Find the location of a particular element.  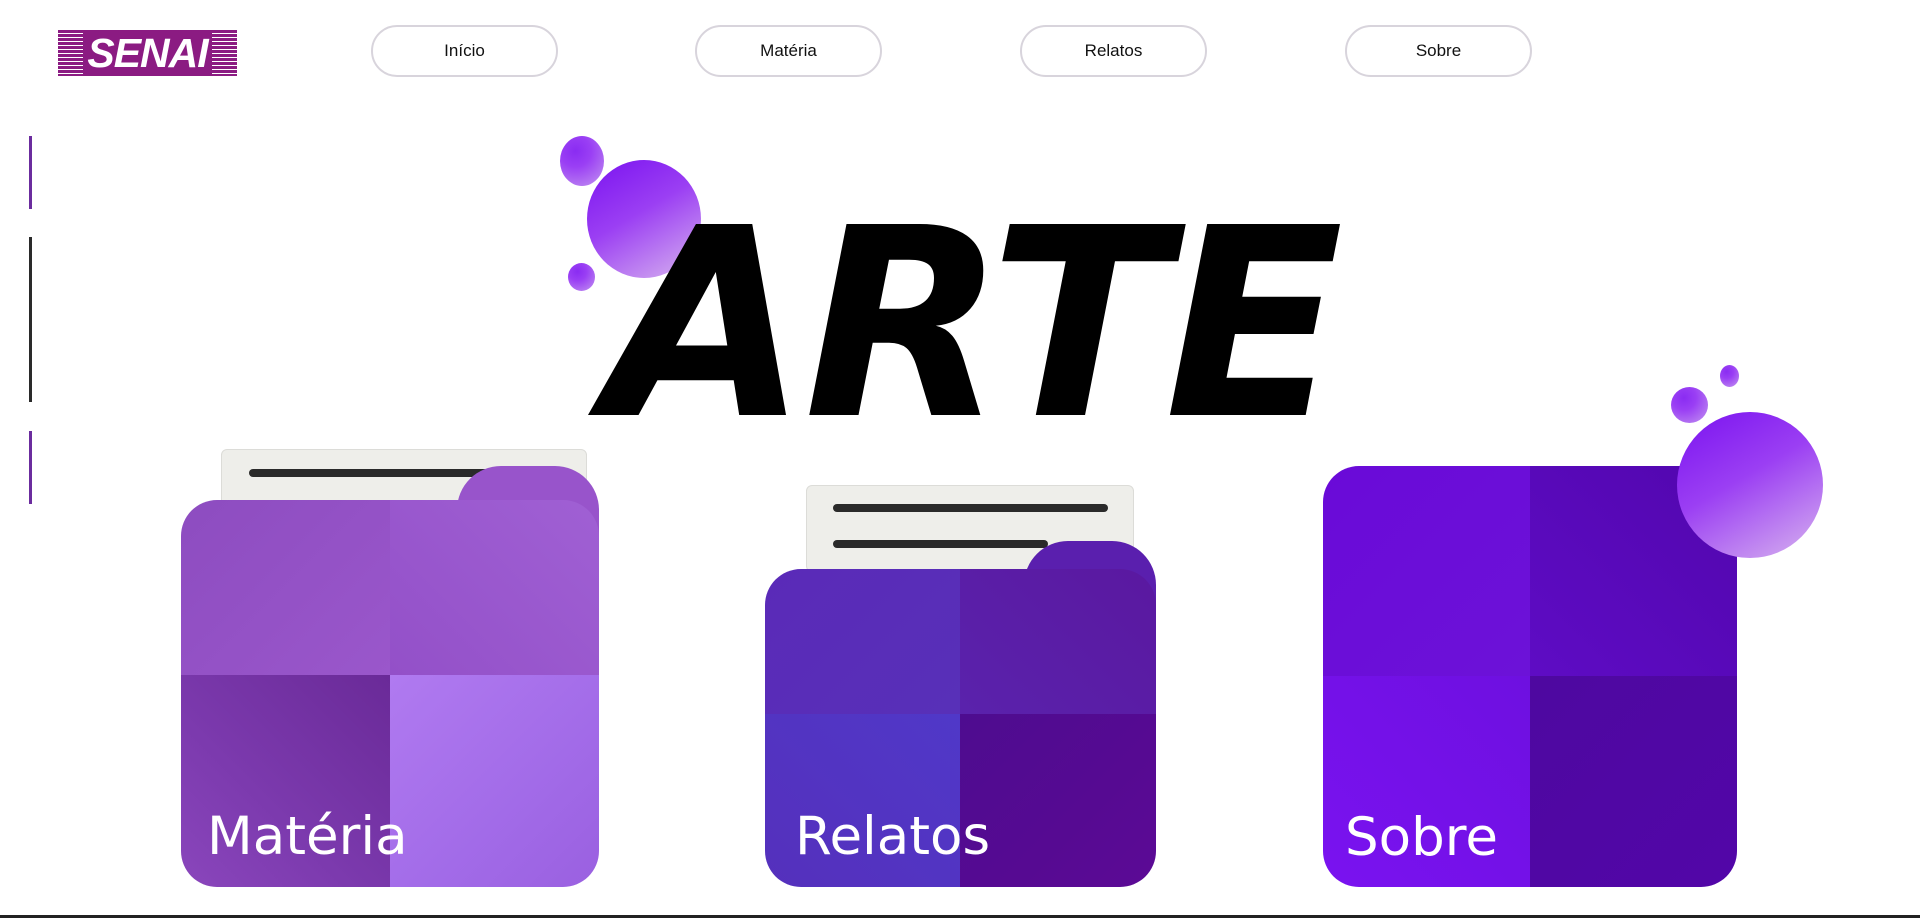

side-indicator-top is located at coordinates (30, 172).